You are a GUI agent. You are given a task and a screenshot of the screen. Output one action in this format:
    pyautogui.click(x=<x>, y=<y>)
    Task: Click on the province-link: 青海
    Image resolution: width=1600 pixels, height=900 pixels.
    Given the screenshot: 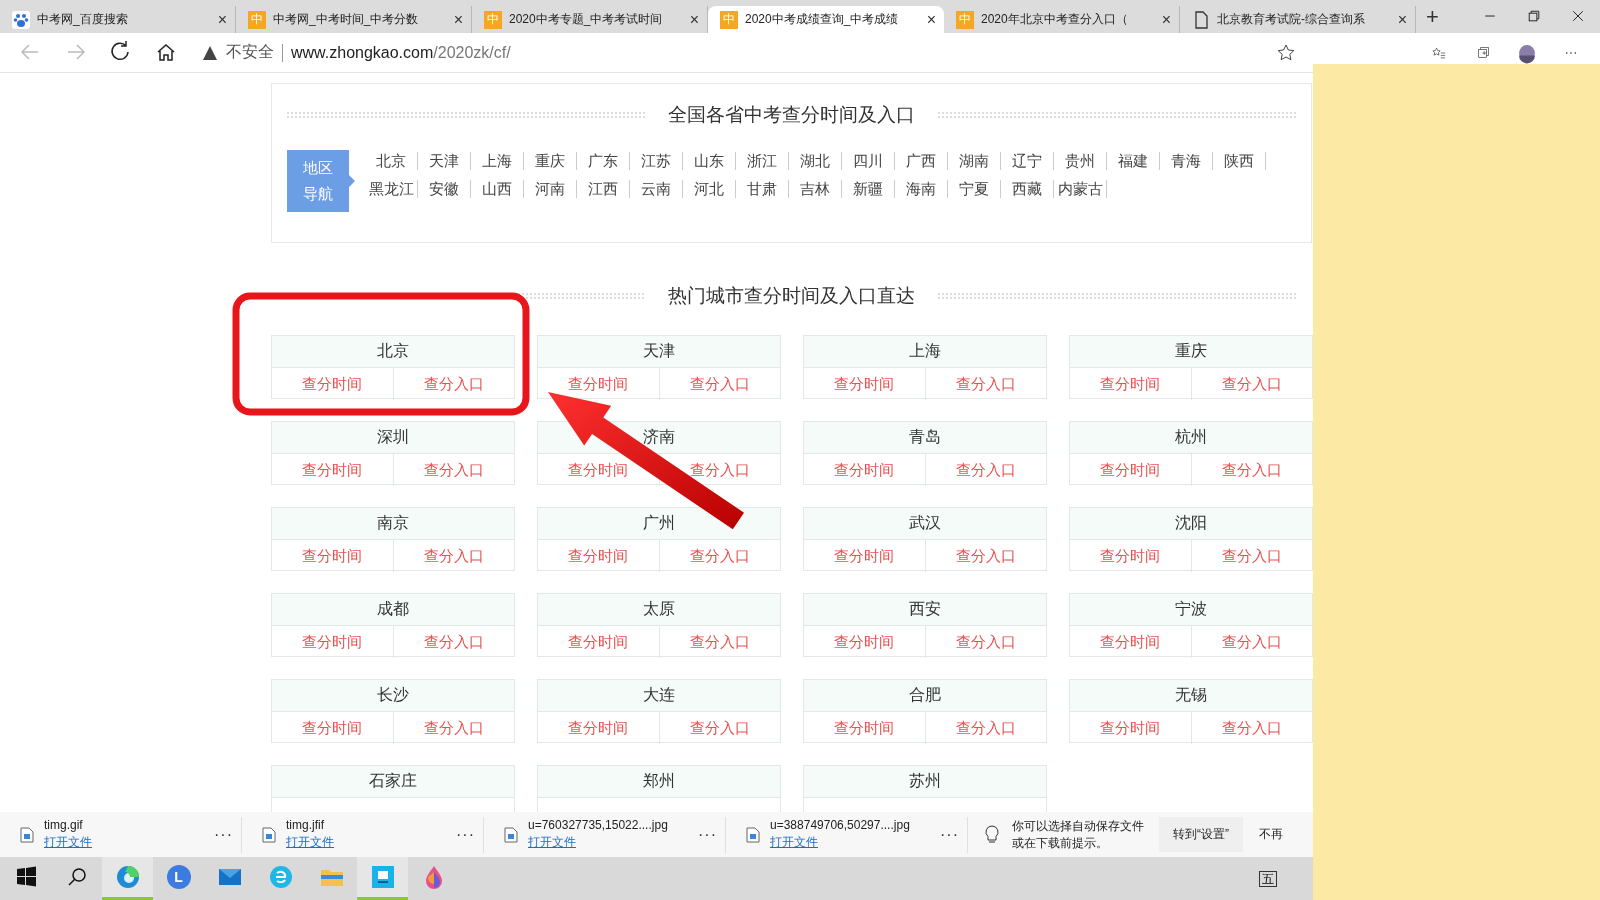 What is the action you would take?
    pyautogui.click(x=1186, y=161)
    